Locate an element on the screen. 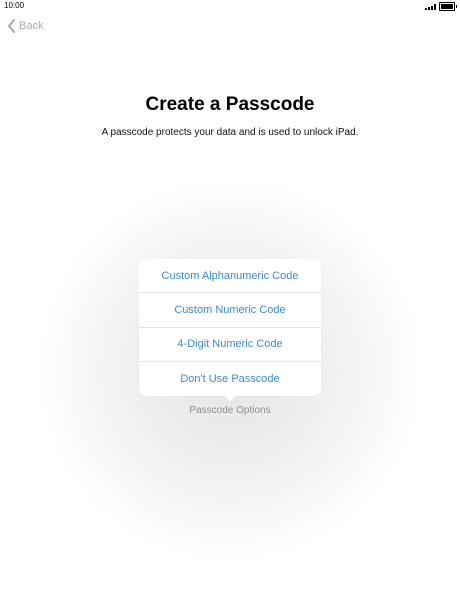 The width and height of the screenshot is (460, 613). status-indicators is located at coordinates (441, 6).